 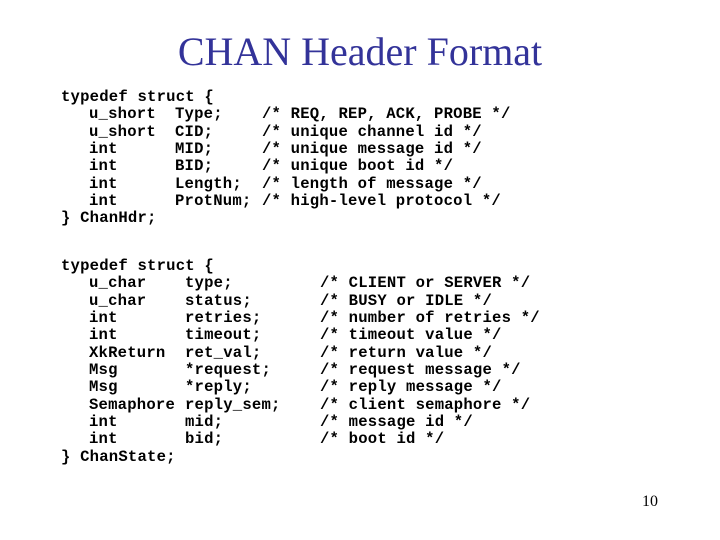 I want to click on field-comment: /* number of retries */, so click(x=430, y=318).